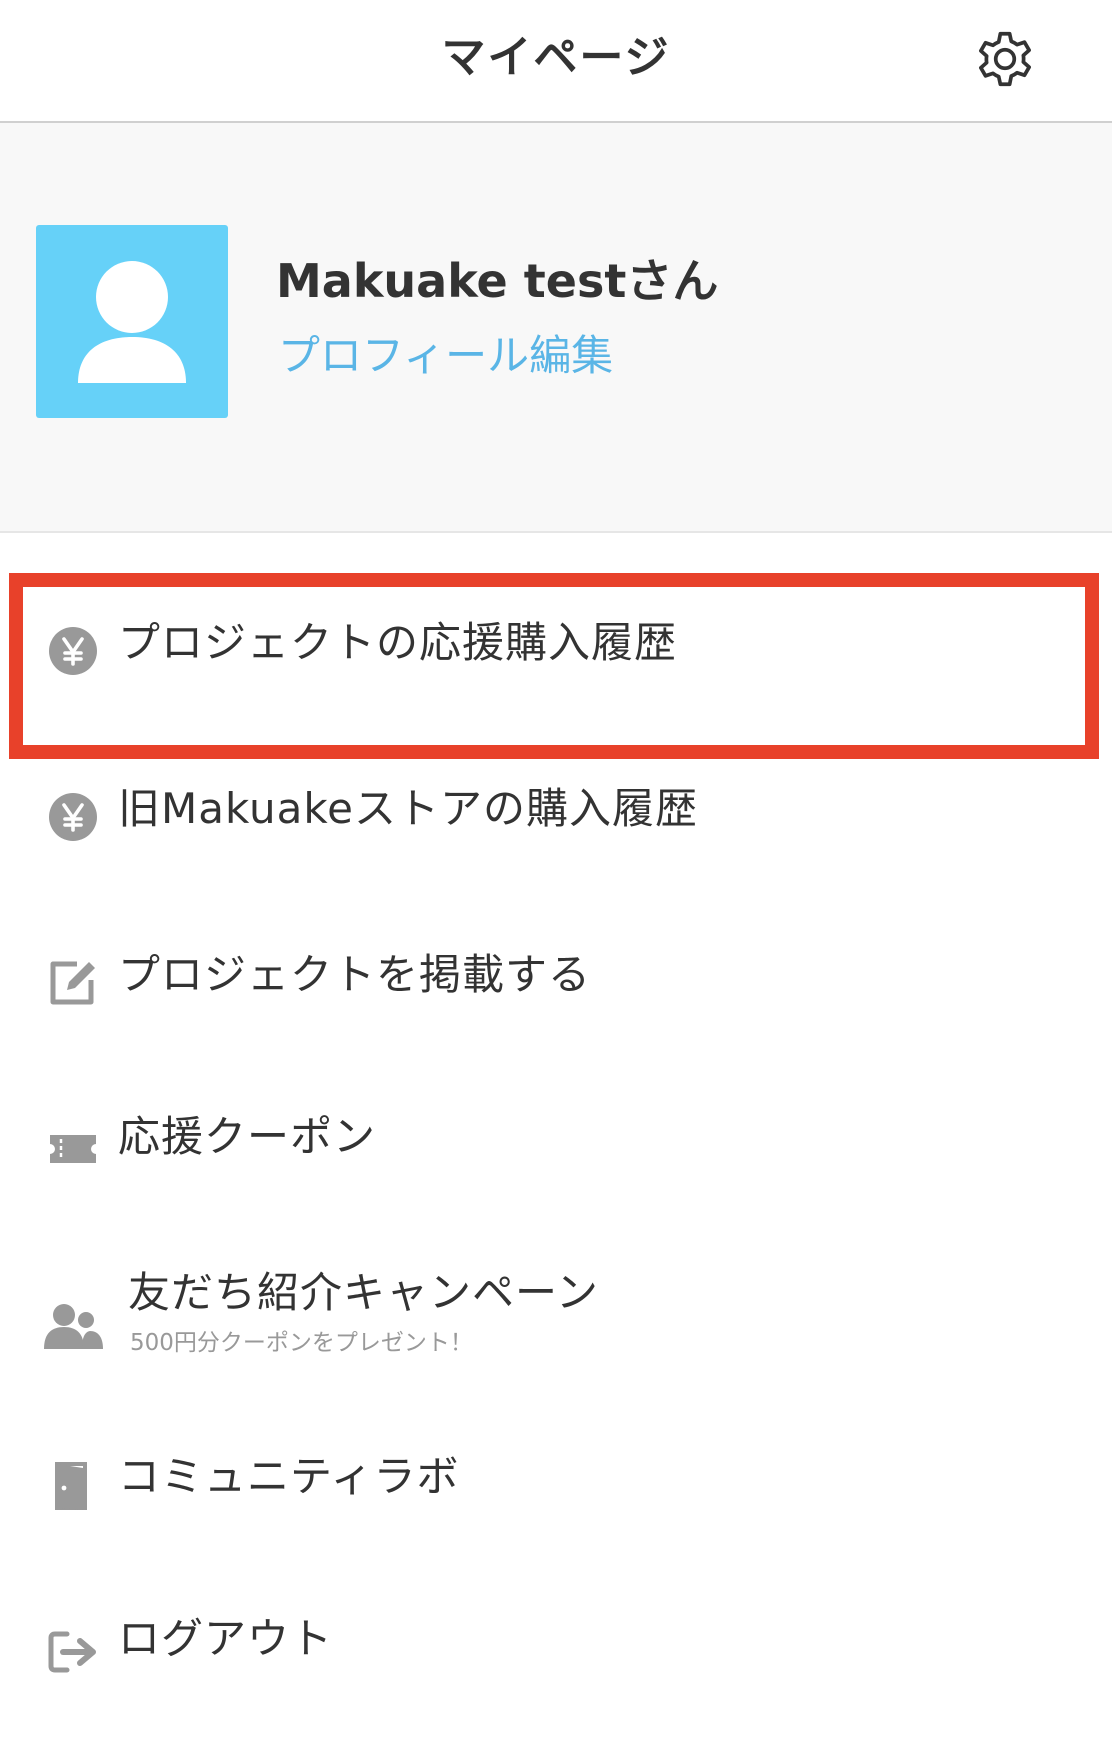  I want to click on menu-label: 友だち紹介キャンペーン, so click(363, 1292).